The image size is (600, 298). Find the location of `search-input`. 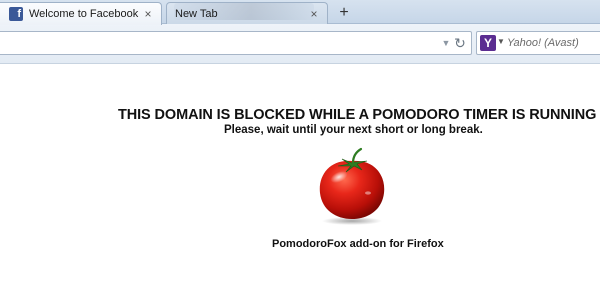

search-input is located at coordinates (553, 43).